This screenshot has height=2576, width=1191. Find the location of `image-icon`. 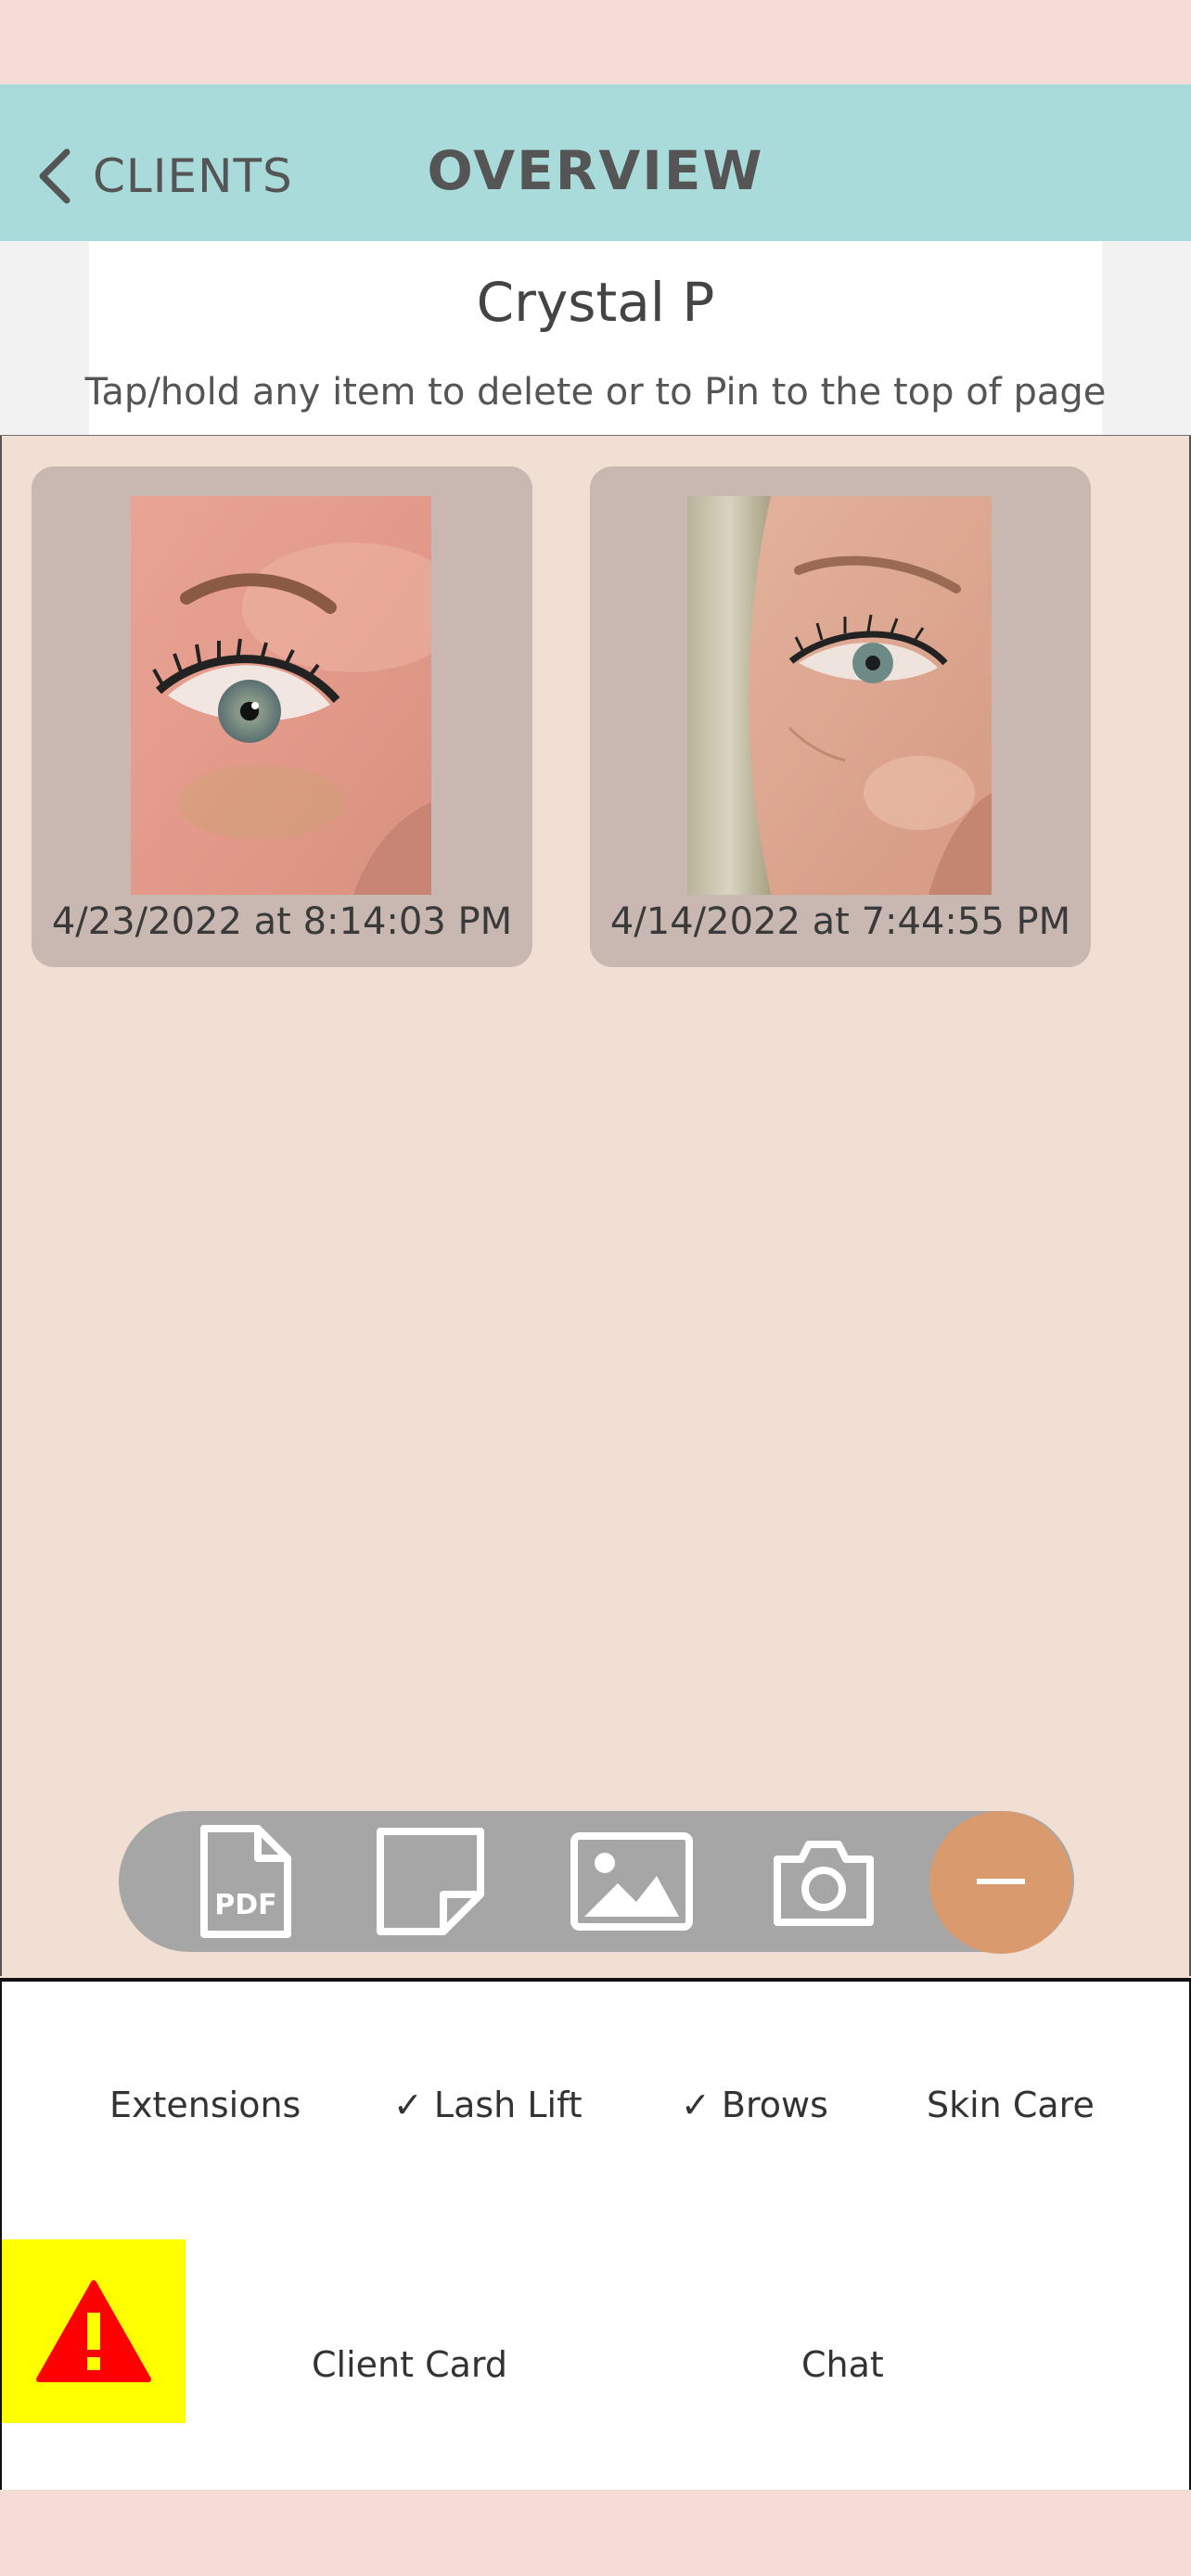

image-icon is located at coordinates (631, 1881).